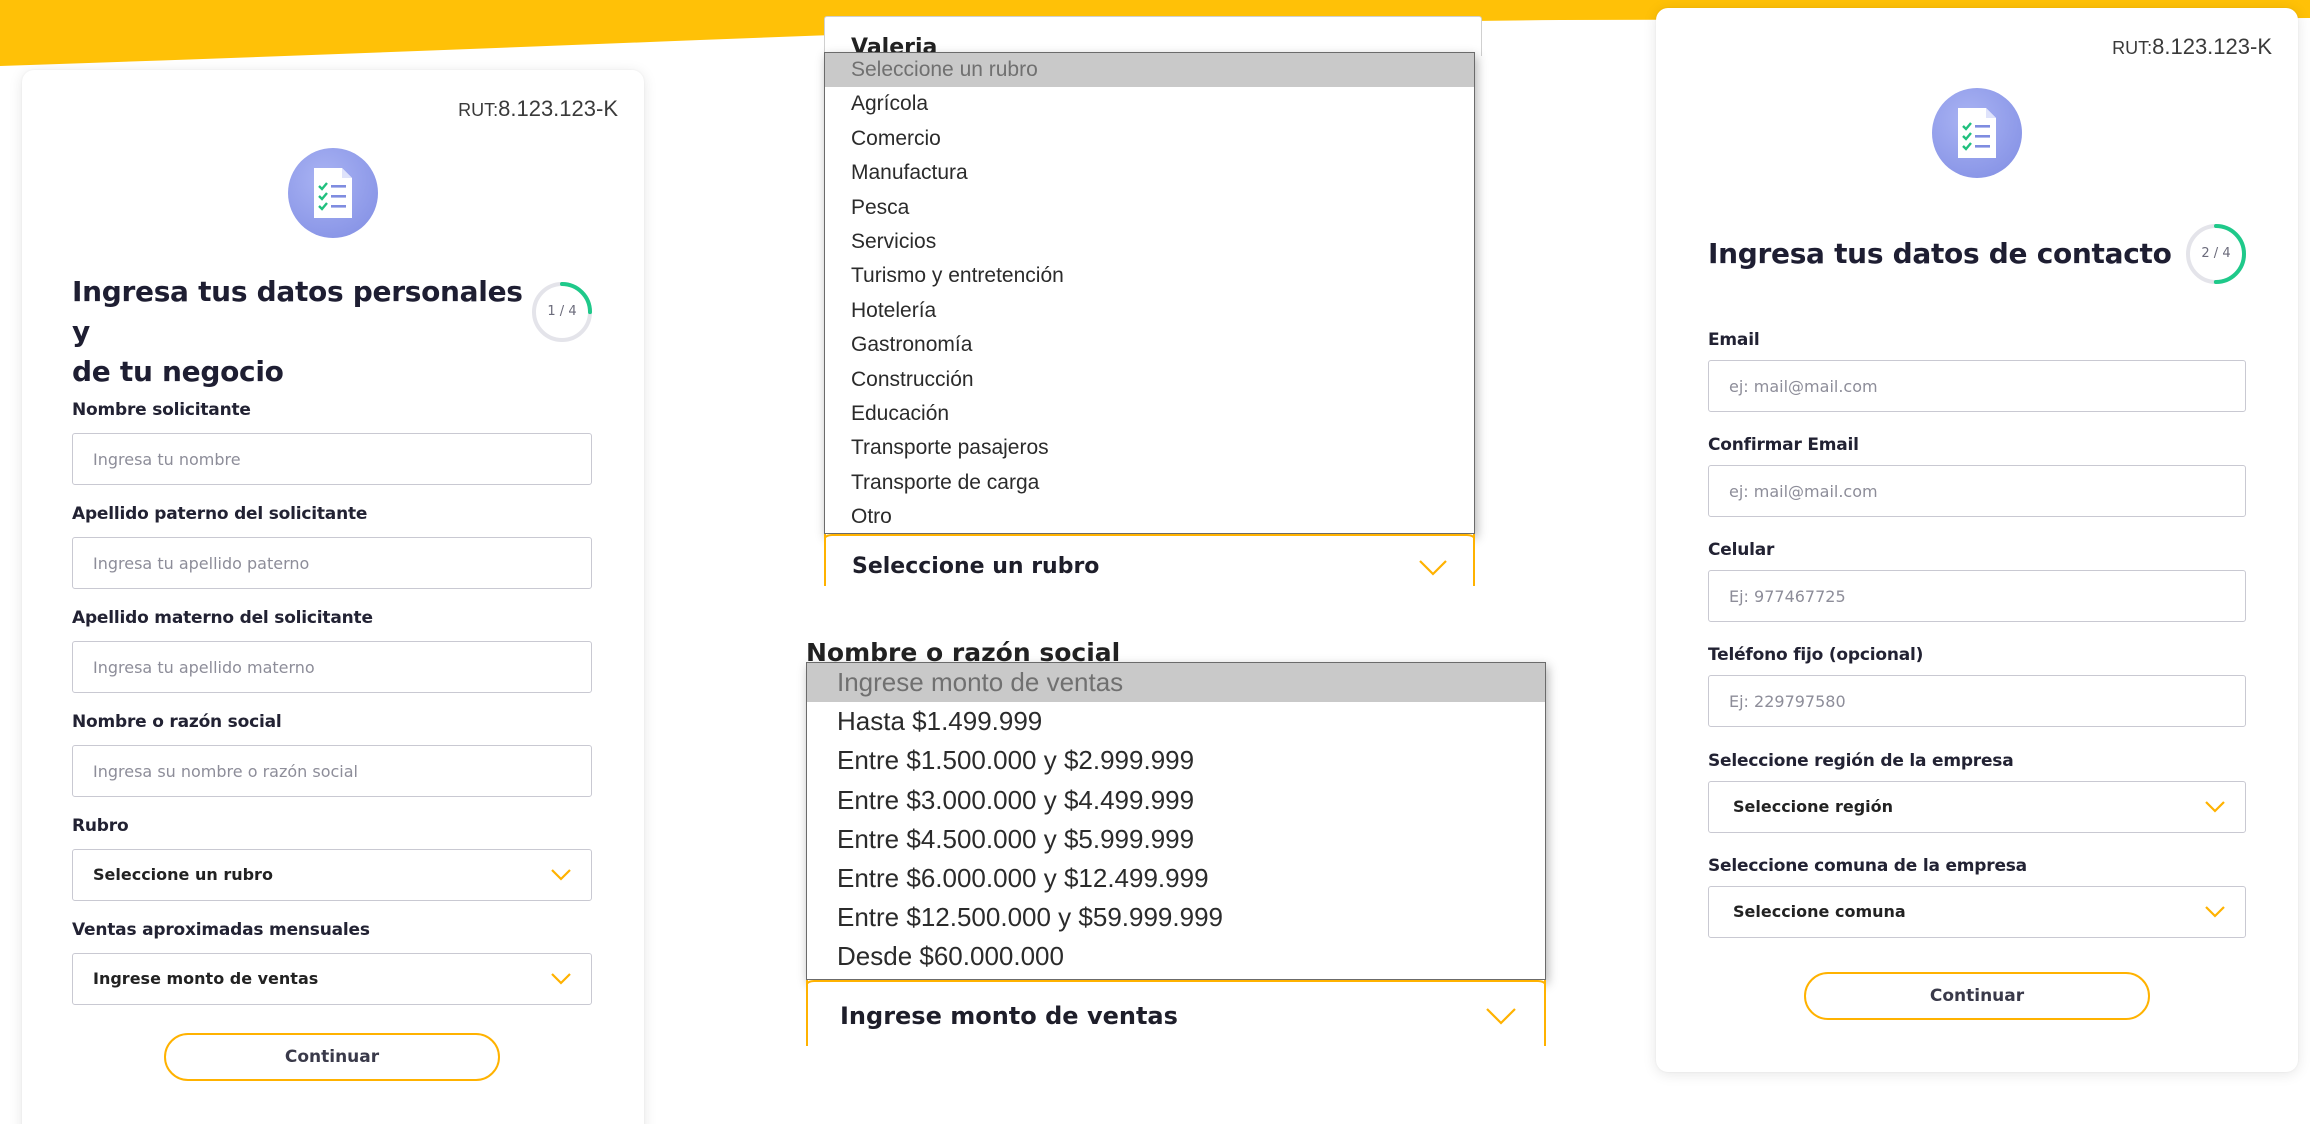  What do you see at coordinates (1940, 253) in the screenshot?
I see `card2-title: Ingresa tus datos de contacto` at bounding box center [1940, 253].